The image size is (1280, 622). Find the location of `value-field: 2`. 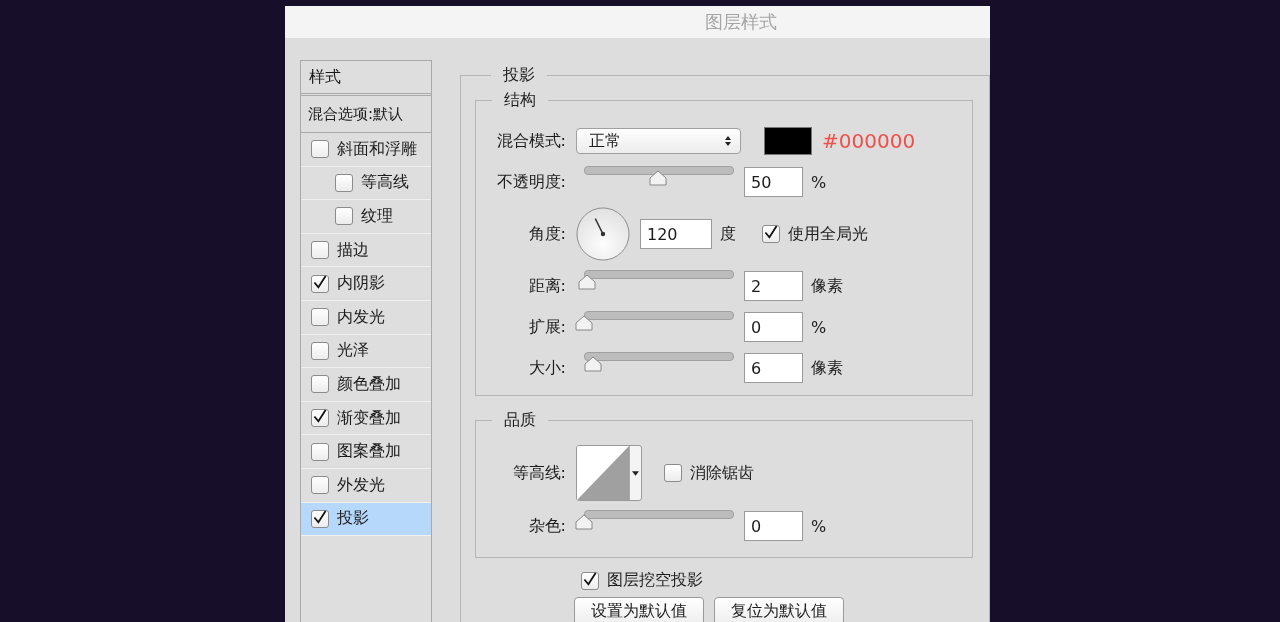

value-field: 2 is located at coordinates (773, 286).